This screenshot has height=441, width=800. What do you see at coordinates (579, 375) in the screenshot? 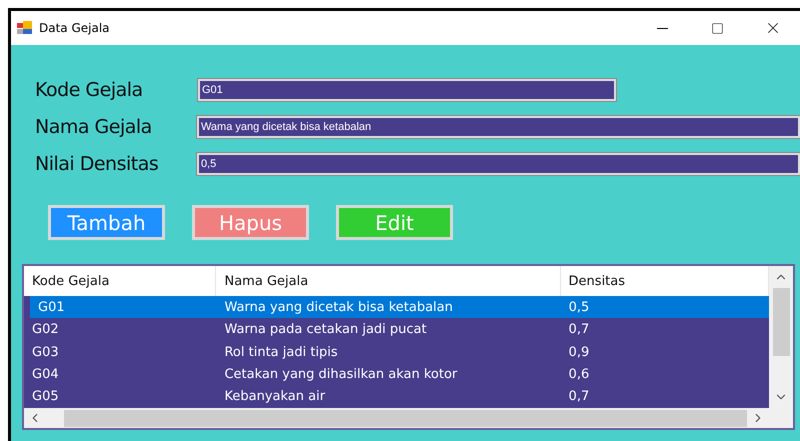
I see `table-cell-text: 0,6` at bounding box center [579, 375].